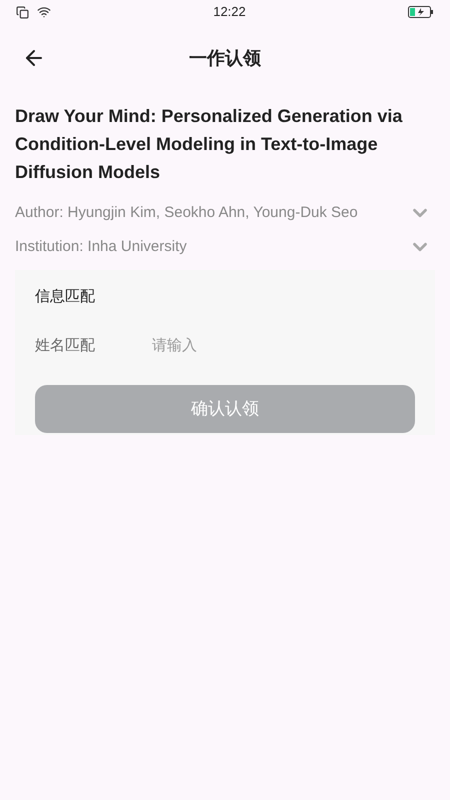 The image size is (450, 800). What do you see at coordinates (283, 345) in the screenshot?
I see `name-input: 请输入` at bounding box center [283, 345].